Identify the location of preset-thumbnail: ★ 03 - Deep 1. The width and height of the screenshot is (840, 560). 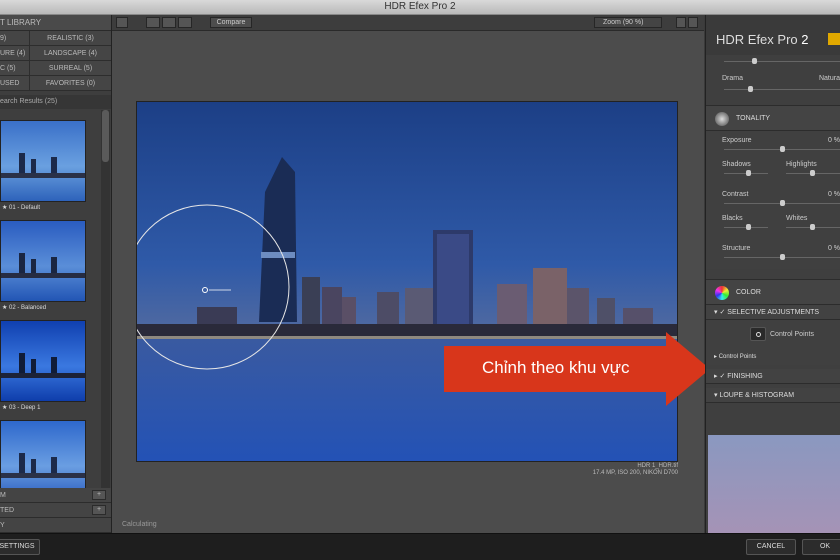
(50, 370).